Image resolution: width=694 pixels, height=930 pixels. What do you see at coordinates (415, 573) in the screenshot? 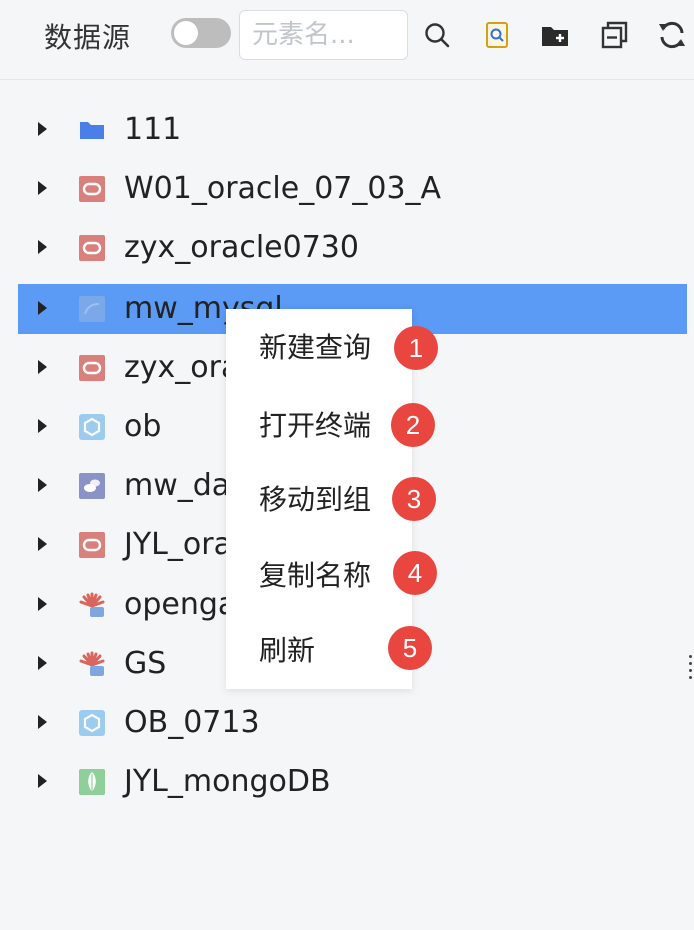
I see `annotation-badge: 4` at bounding box center [415, 573].